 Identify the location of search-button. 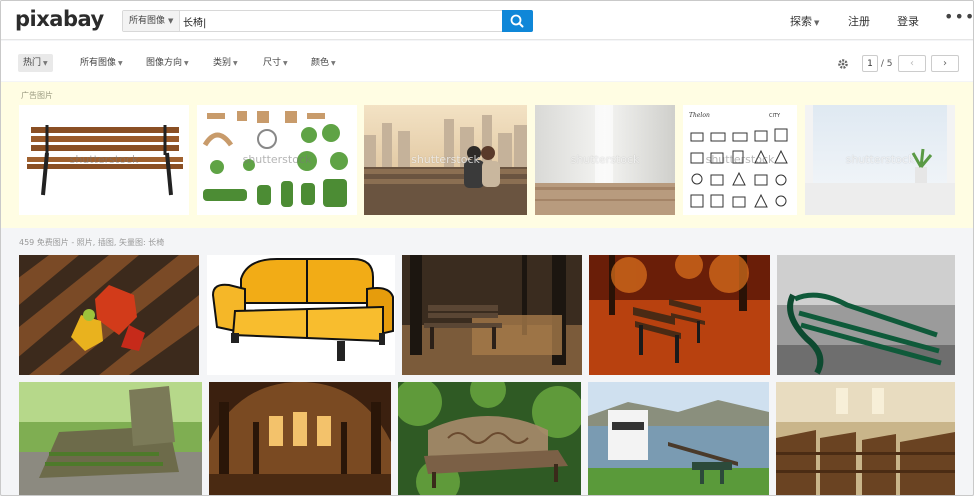
(517, 21).